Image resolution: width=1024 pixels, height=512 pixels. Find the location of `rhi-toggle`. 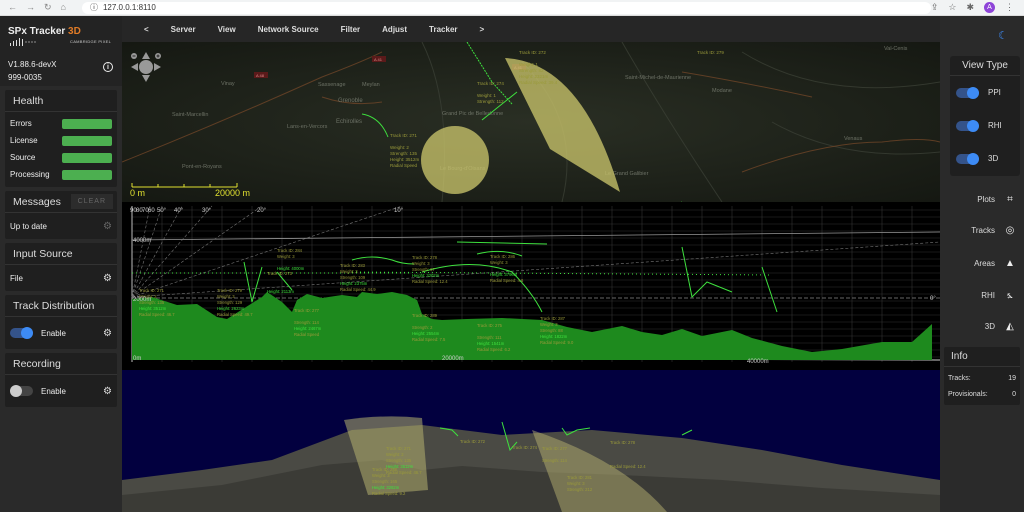

rhi-toggle is located at coordinates (967, 125).